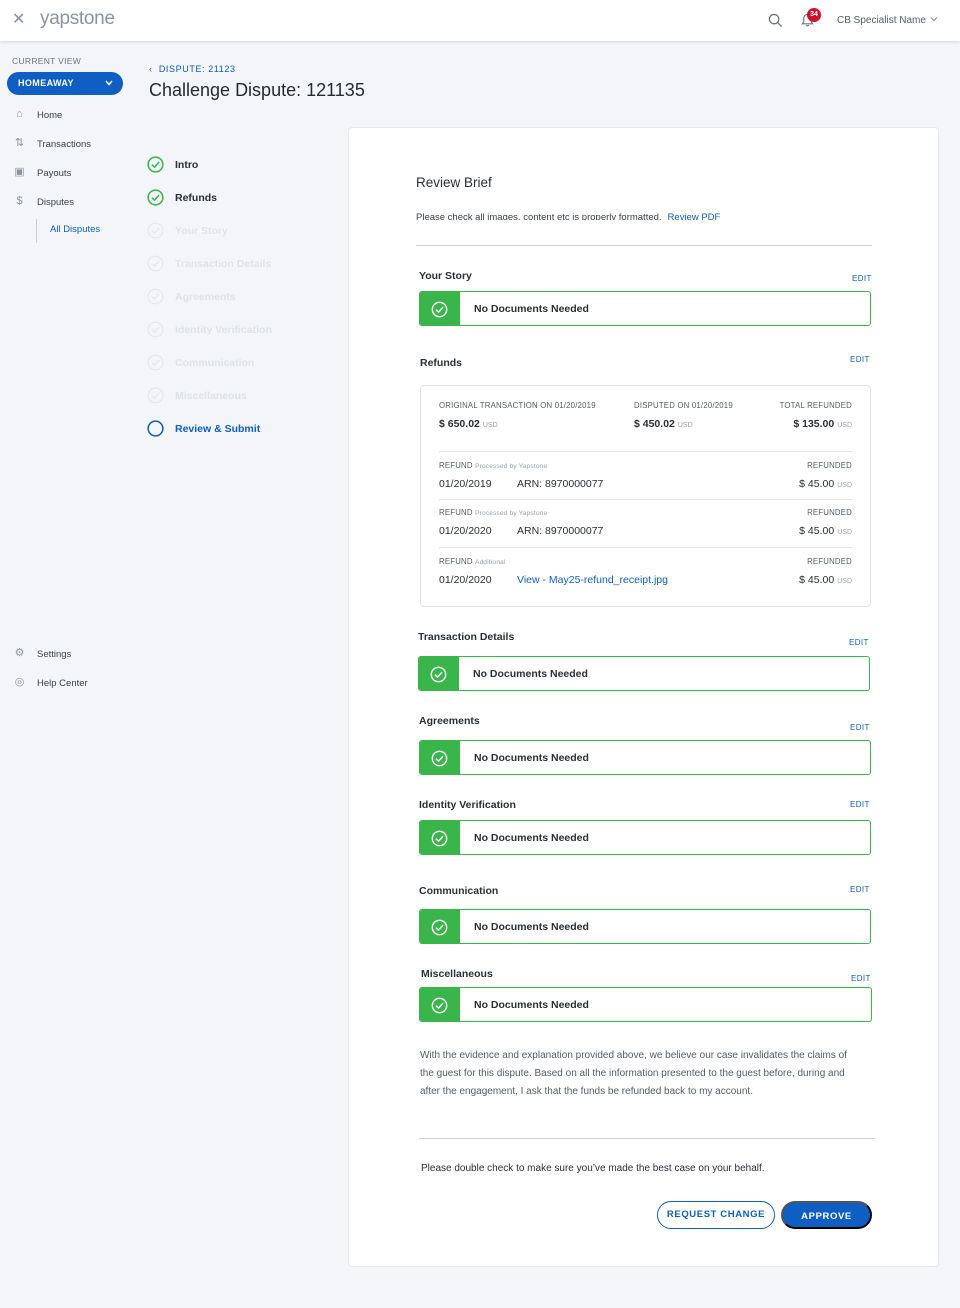 The image size is (960, 1308). Describe the element at coordinates (257, 90) in the screenshot. I see `page-title: Challenge Dispute: 121135` at that location.